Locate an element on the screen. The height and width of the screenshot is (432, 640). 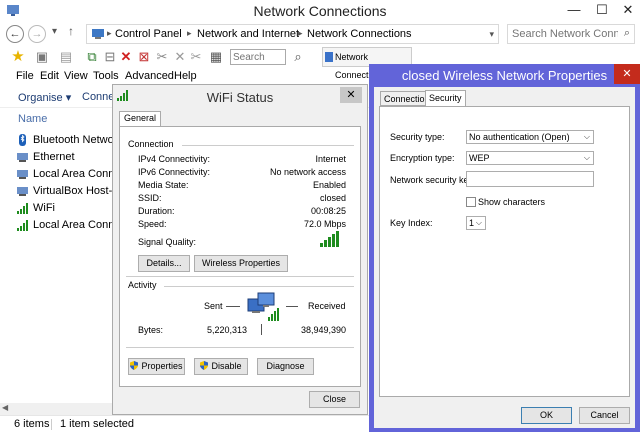
ipv6-value: No network access is located at coordinates (307, 172).